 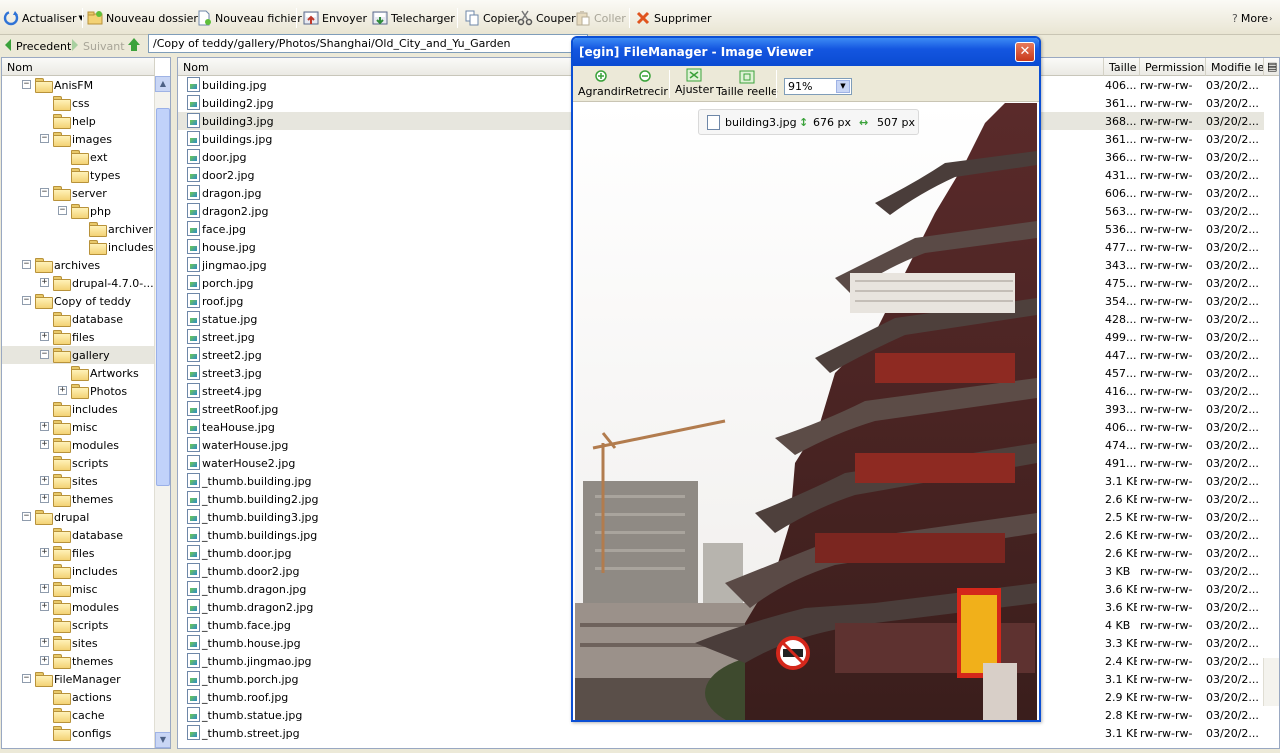 I want to click on tree-scrollbar: ▲ ▼, so click(x=162, y=412).